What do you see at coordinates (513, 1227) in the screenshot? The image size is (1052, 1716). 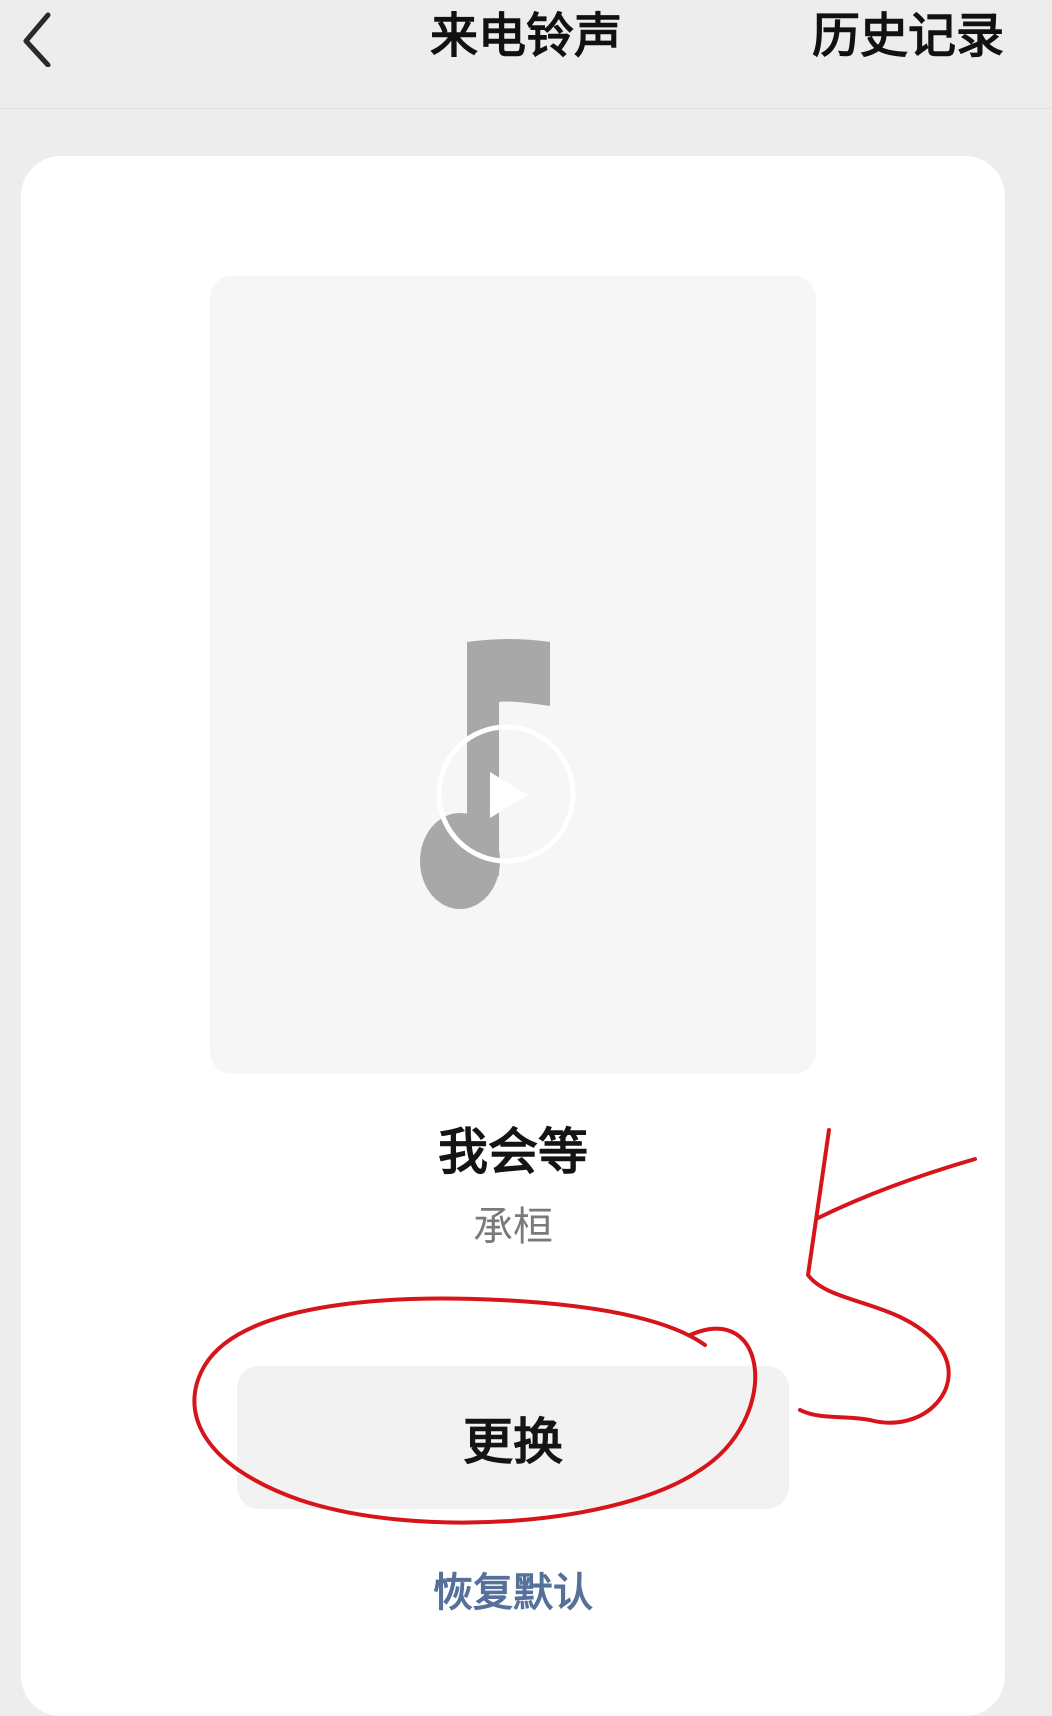 I see `artist-name: 承桓` at bounding box center [513, 1227].